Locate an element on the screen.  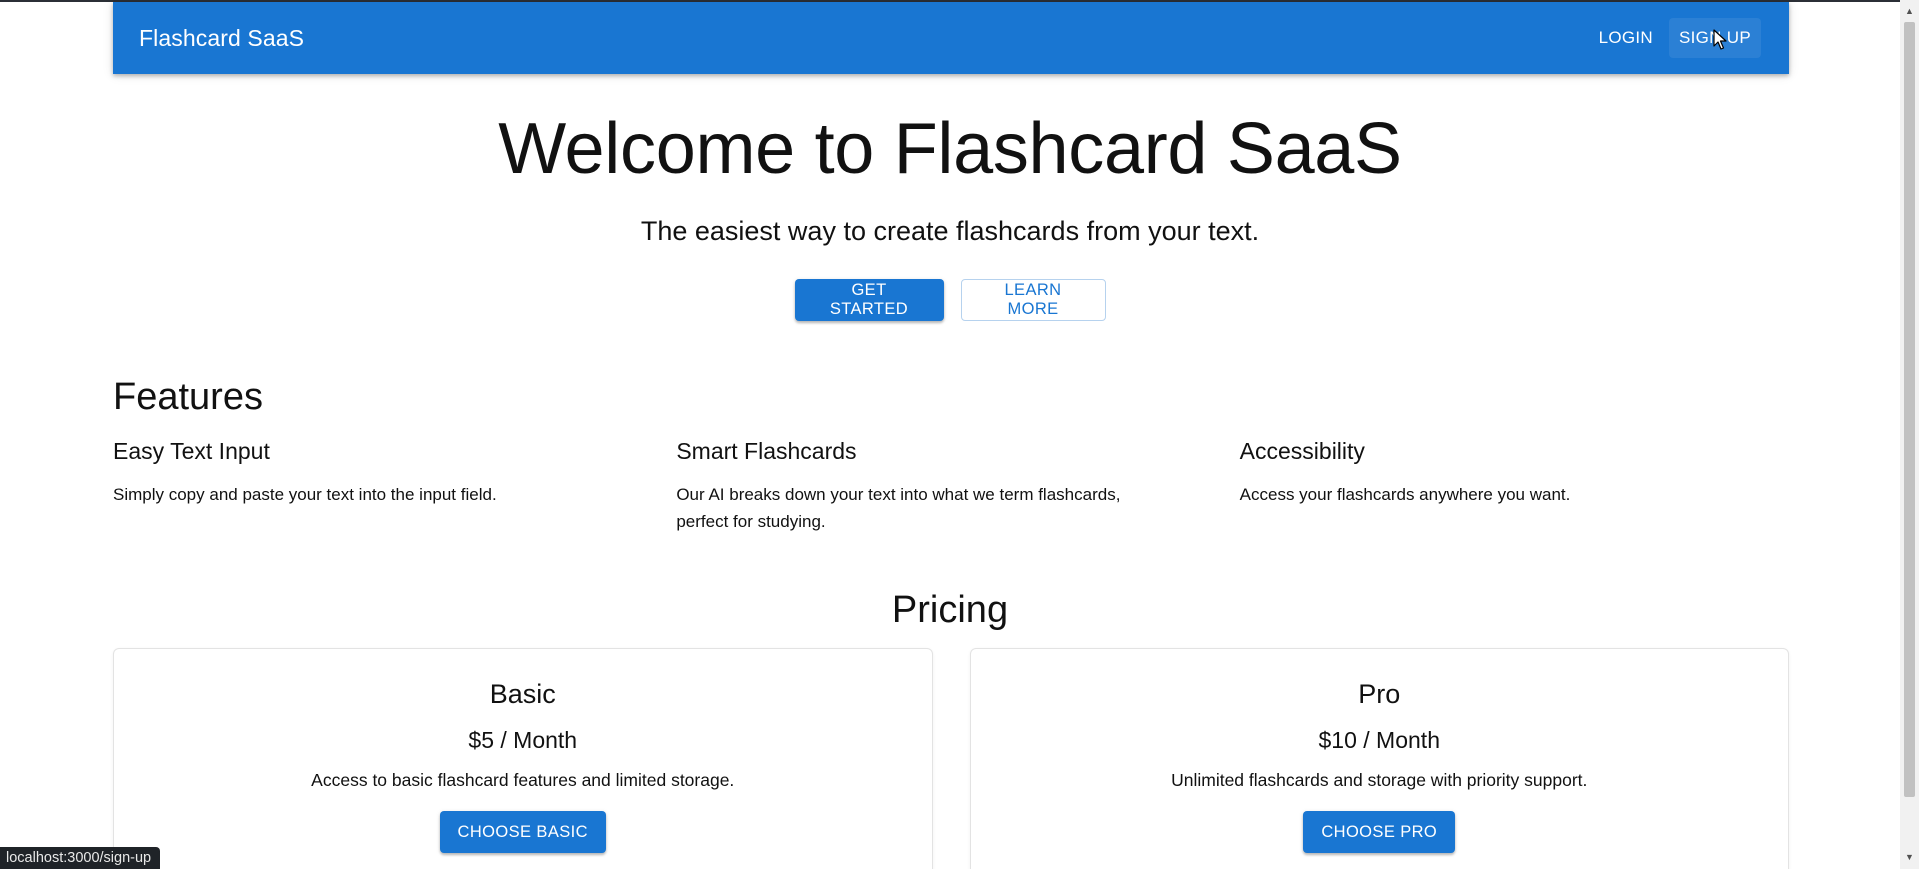
plan-price: $10 / Month is located at coordinates (1379, 740).